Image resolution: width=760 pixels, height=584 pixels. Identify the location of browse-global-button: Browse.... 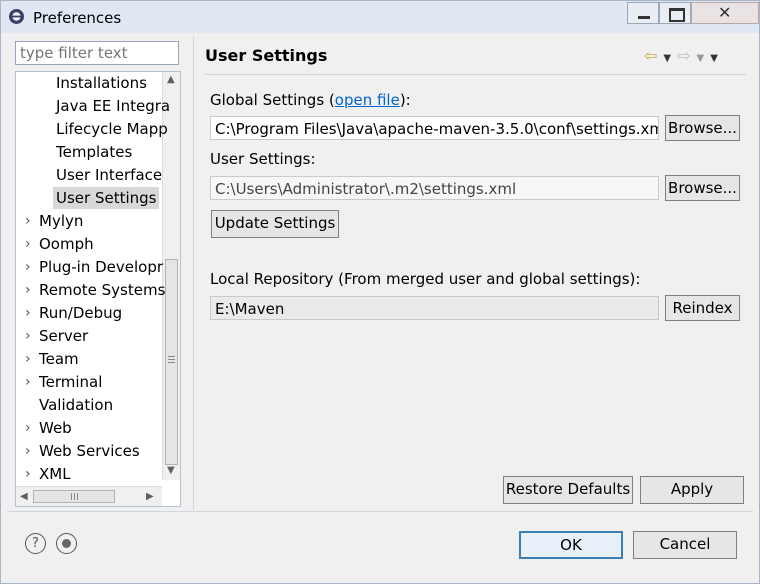
(702, 128).